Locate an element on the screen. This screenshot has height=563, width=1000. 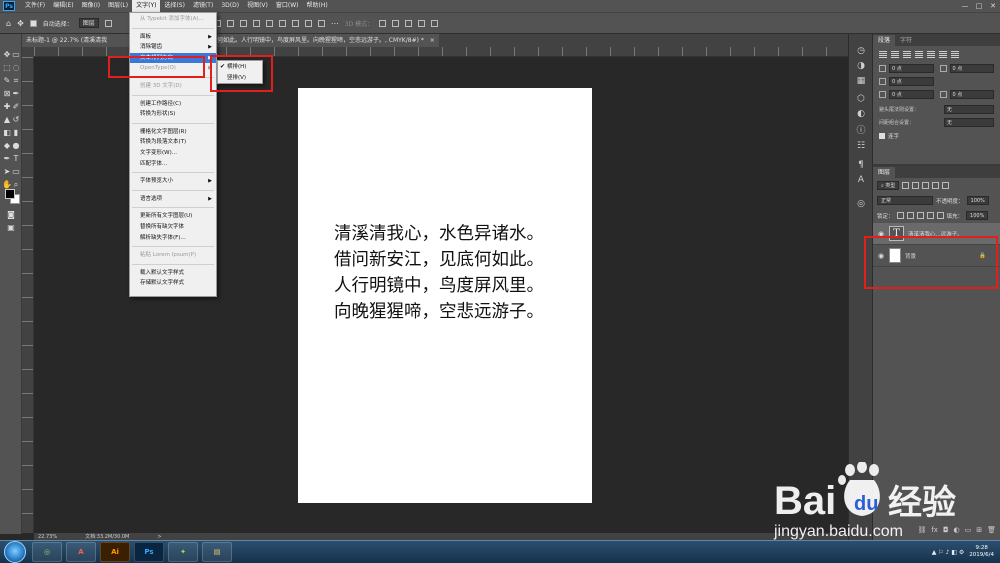
filter-pixel-icon is located at coordinates (906, 185).